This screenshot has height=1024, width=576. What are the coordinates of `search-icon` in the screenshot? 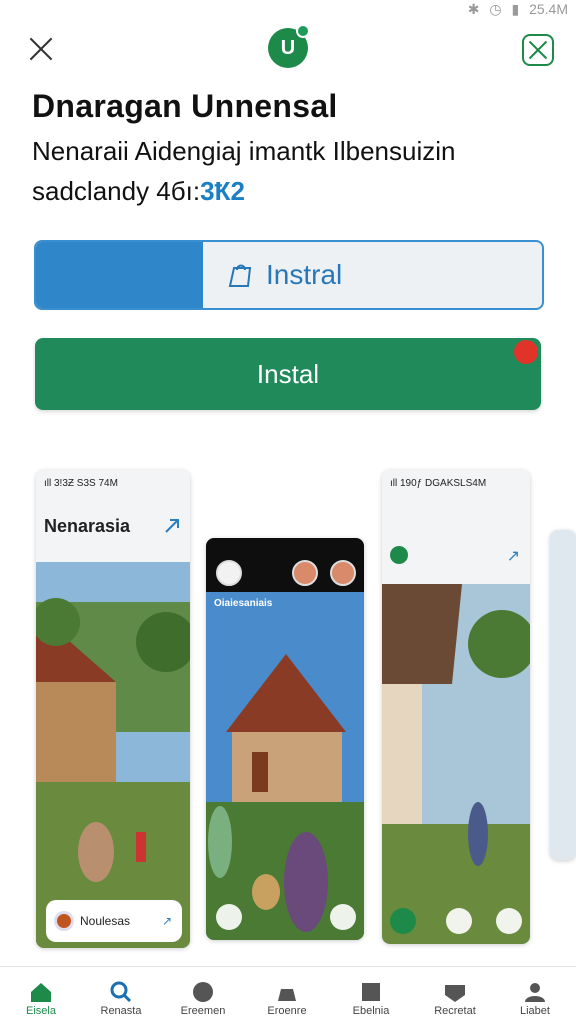 It's located at (121, 992).